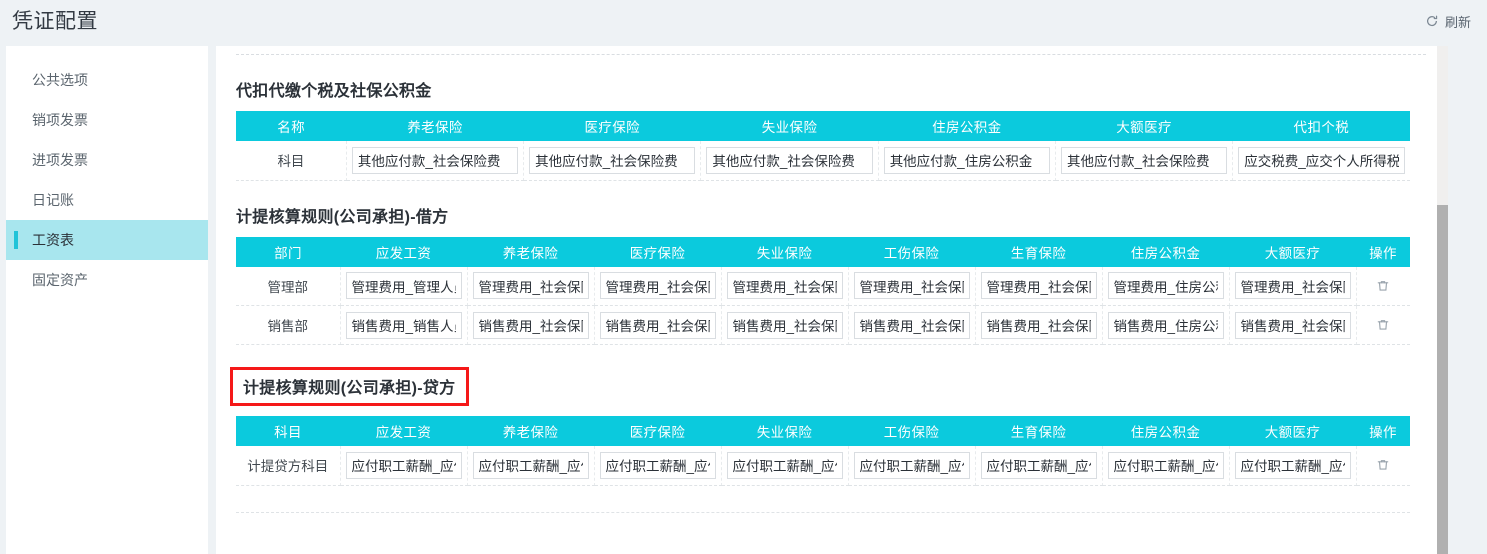 Image resolution: width=1487 pixels, height=554 pixels. I want to click on section-divider-bottom, so click(823, 512).